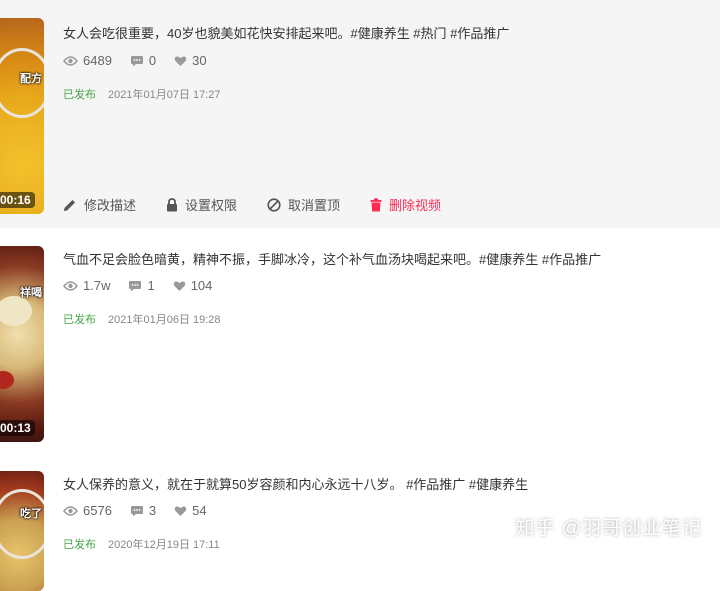 The image size is (720, 591). What do you see at coordinates (31, 514) in the screenshot?
I see `thumbnail-caption: 吃了` at bounding box center [31, 514].